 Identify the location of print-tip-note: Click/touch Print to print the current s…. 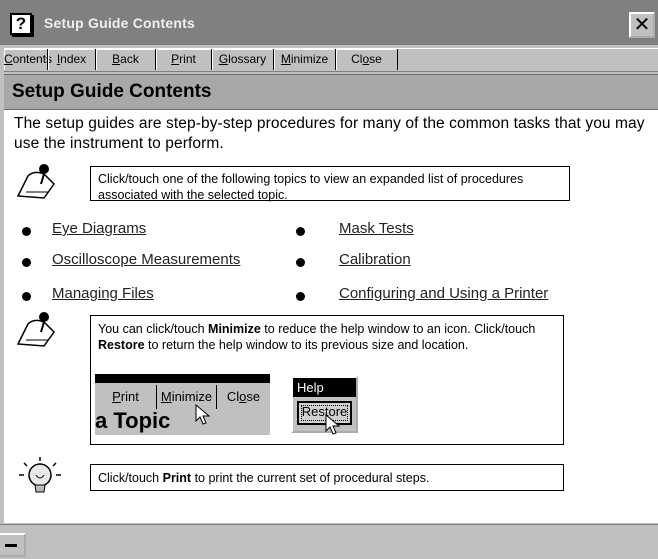
(327, 477).